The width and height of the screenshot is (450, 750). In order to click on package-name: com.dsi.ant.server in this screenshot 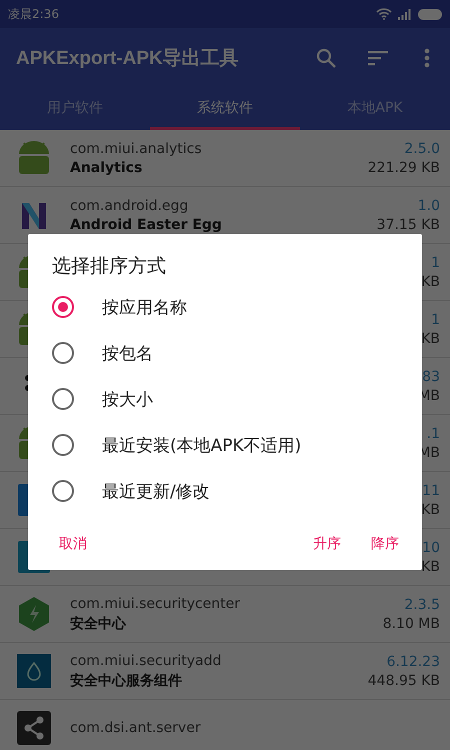, I will do `click(136, 728)`.